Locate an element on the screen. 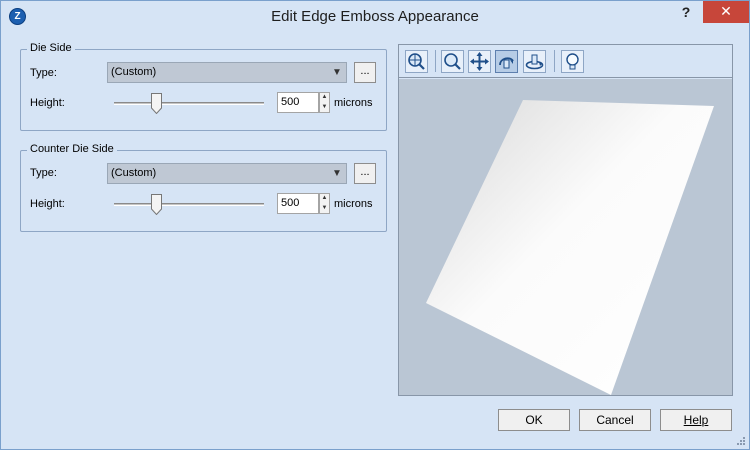 The width and height of the screenshot is (750, 450). counter-type-value: (Custom) is located at coordinates (134, 173).